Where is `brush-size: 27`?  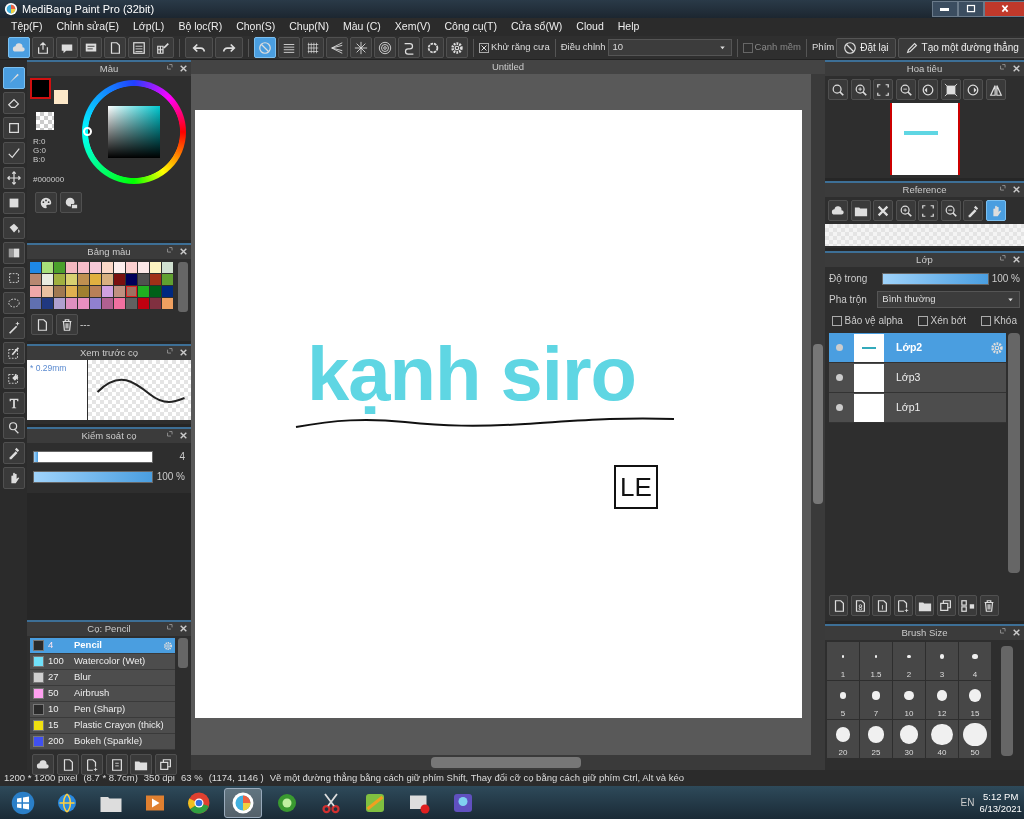 brush-size: 27 is located at coordinates (54, 677).